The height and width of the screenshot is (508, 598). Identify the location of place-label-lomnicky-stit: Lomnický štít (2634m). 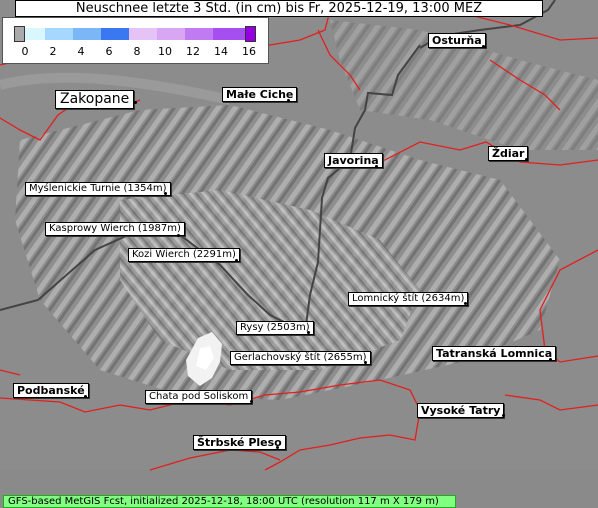
(408, 299).